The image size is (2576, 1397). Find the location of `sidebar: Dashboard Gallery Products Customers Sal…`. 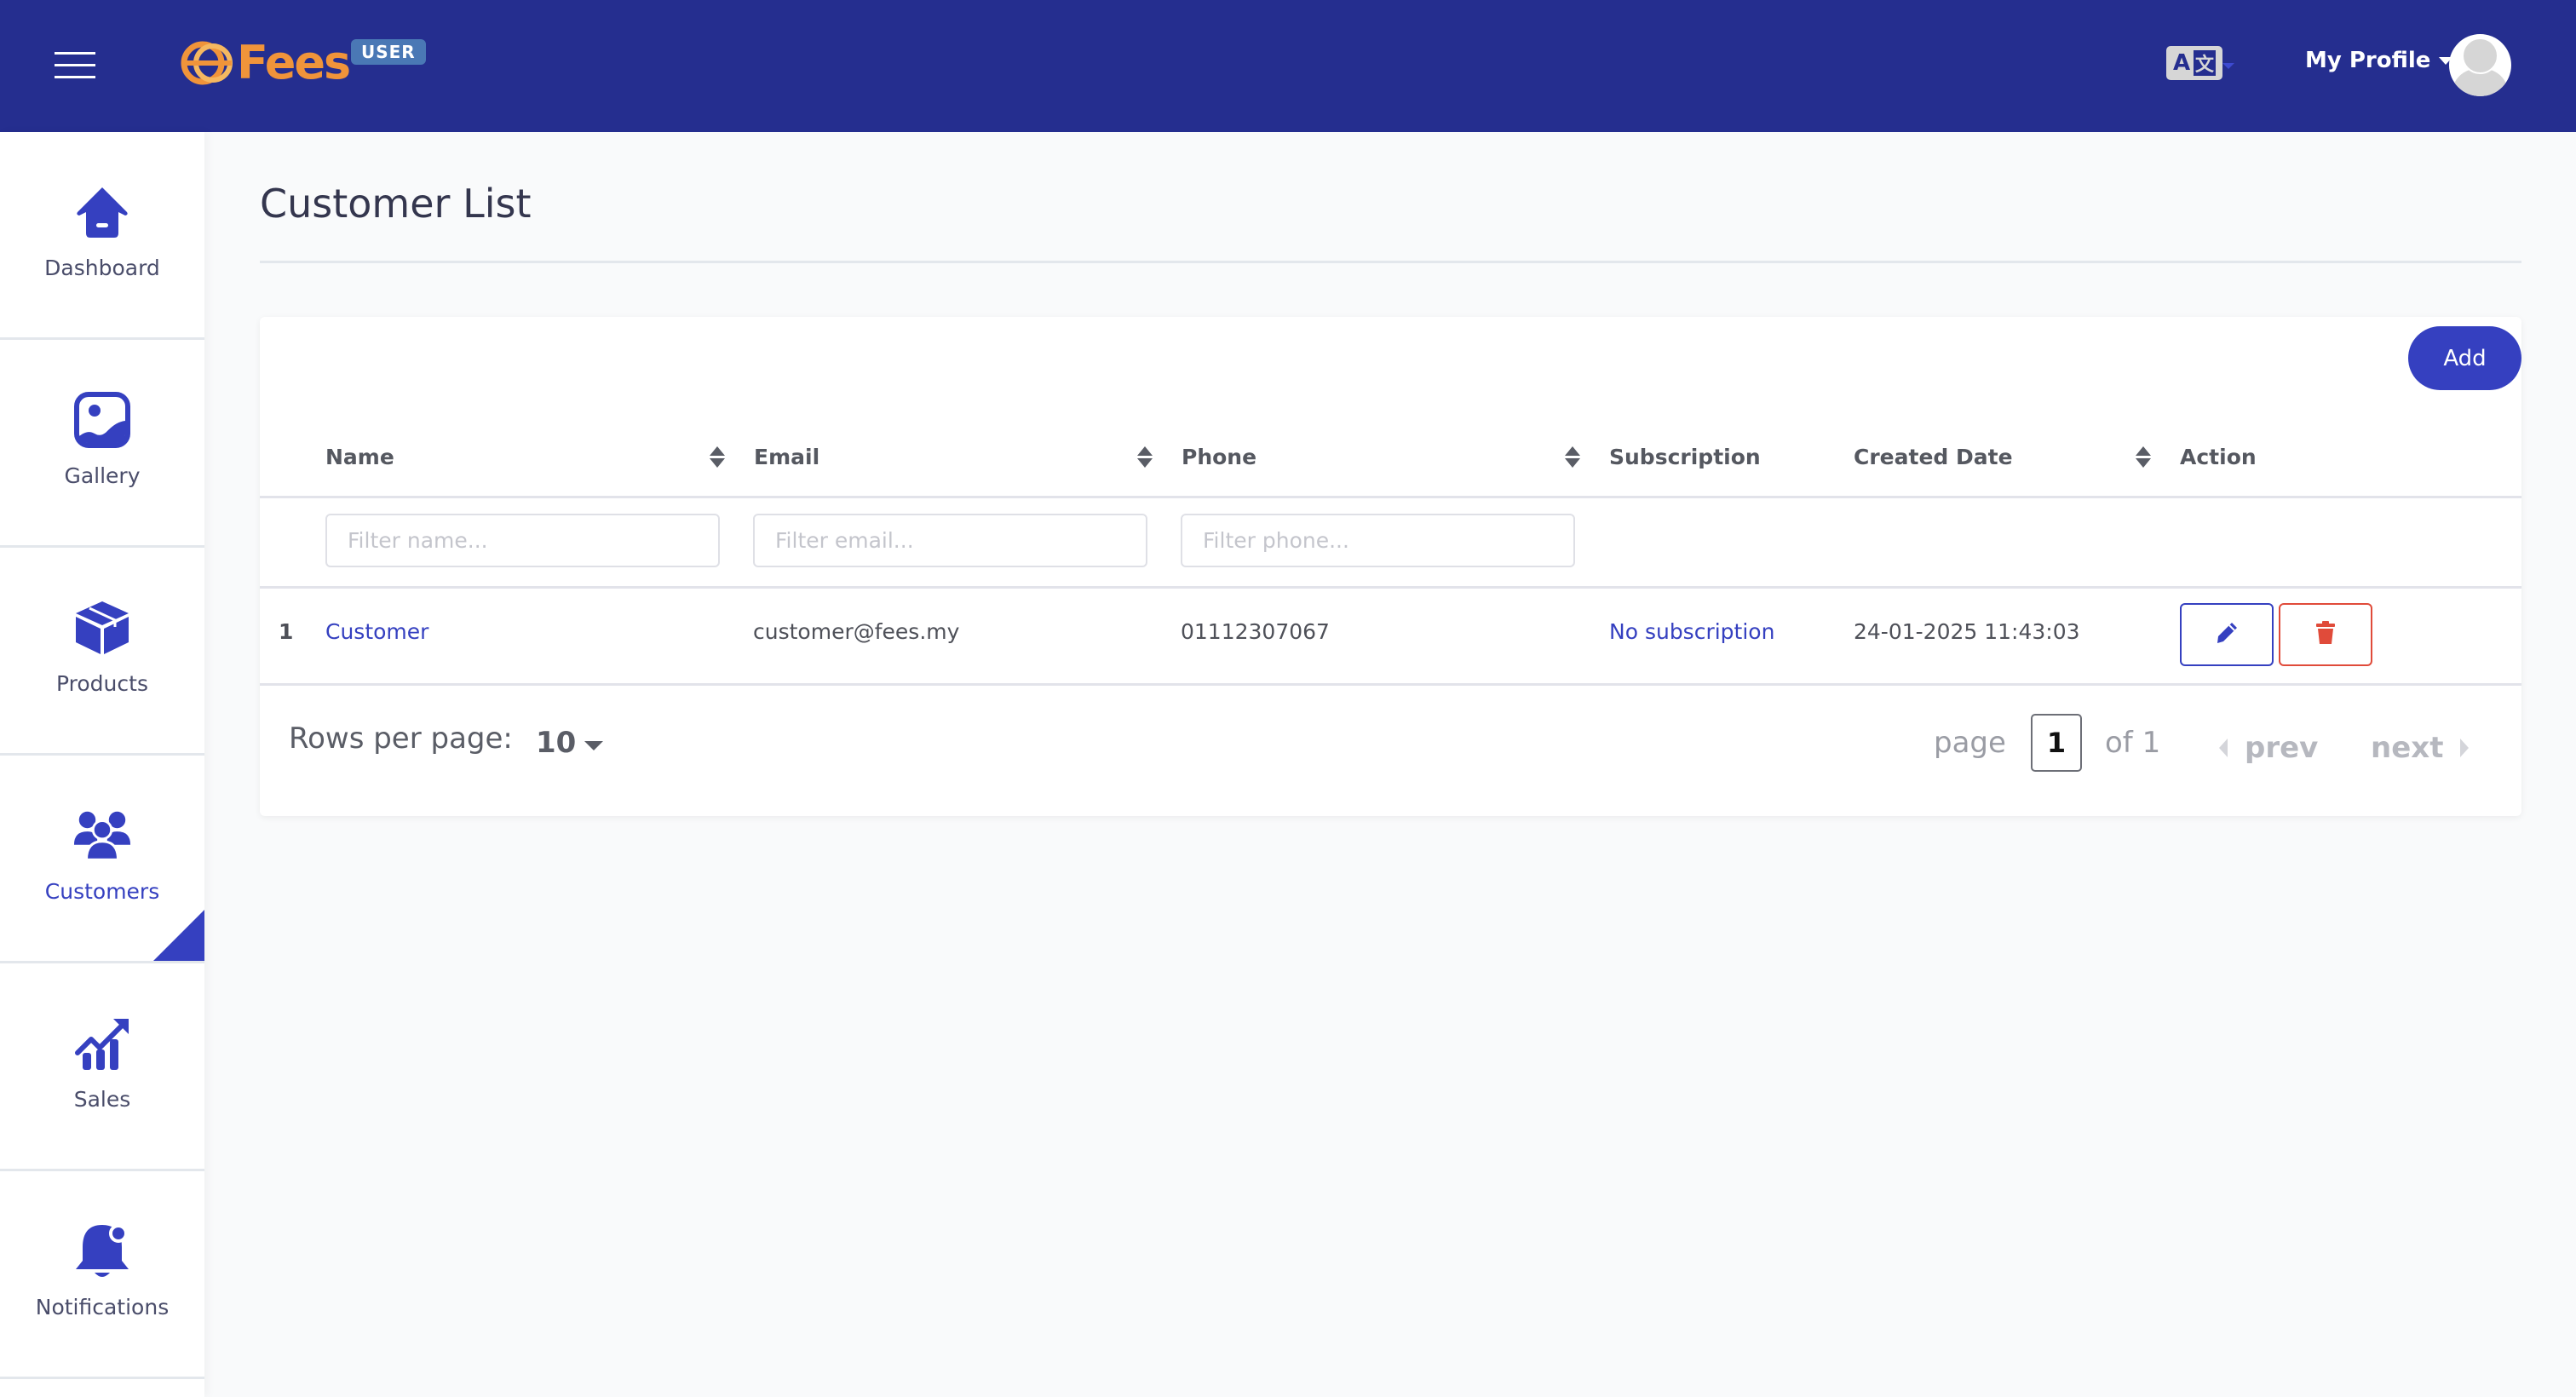

sidebar: Dashboard Gallery Products Customers Sal… is located at coordinates (102, 764).